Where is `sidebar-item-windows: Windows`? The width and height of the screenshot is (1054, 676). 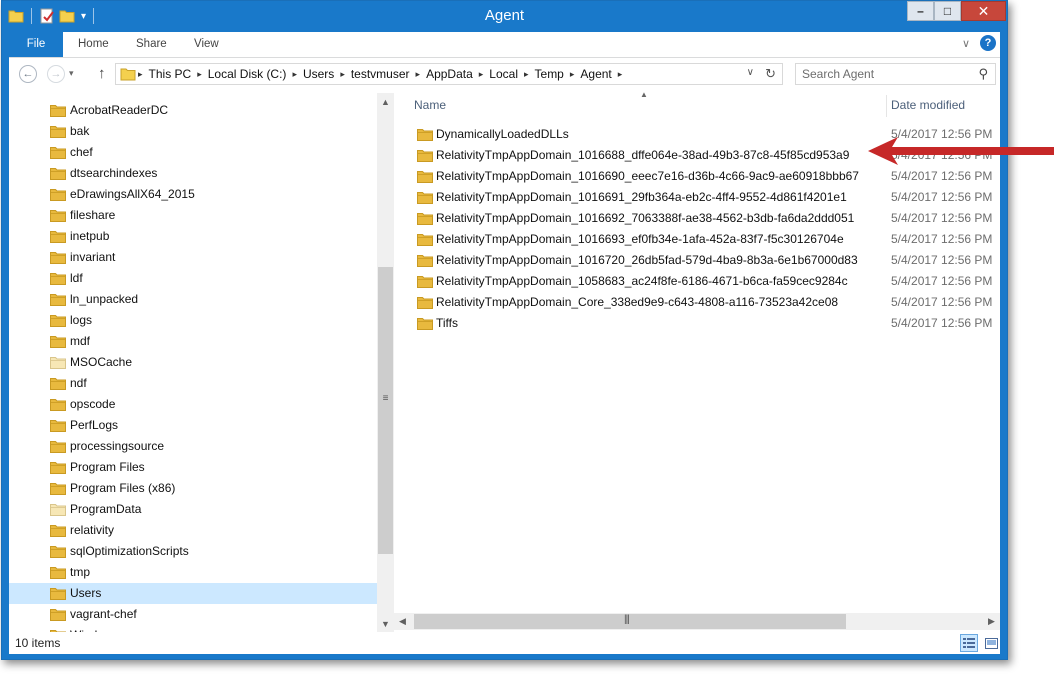
sidebar-item-windows: Windows is located at coordinates (193, 628).